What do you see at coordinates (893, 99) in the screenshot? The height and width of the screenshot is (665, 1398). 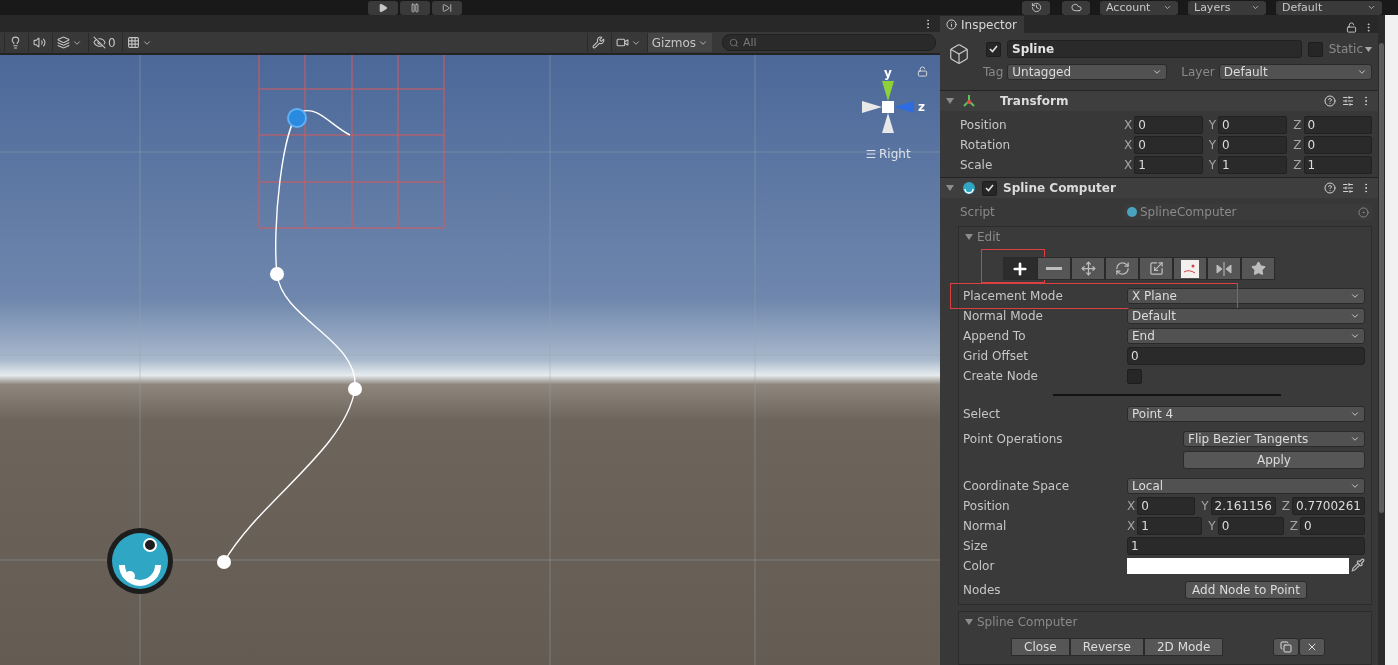 I see `orientation-gizmo-drawing: y z` at bounding box center [893, 99].